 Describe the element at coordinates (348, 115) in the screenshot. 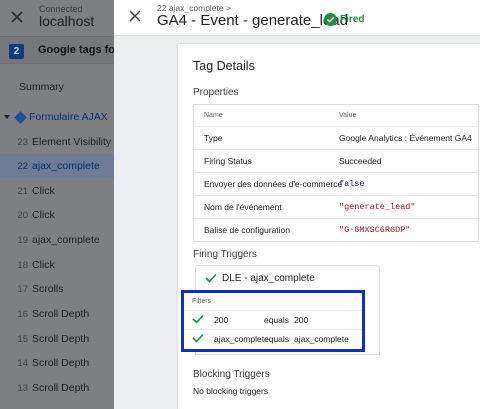

I see `column-value: Value` at that location.